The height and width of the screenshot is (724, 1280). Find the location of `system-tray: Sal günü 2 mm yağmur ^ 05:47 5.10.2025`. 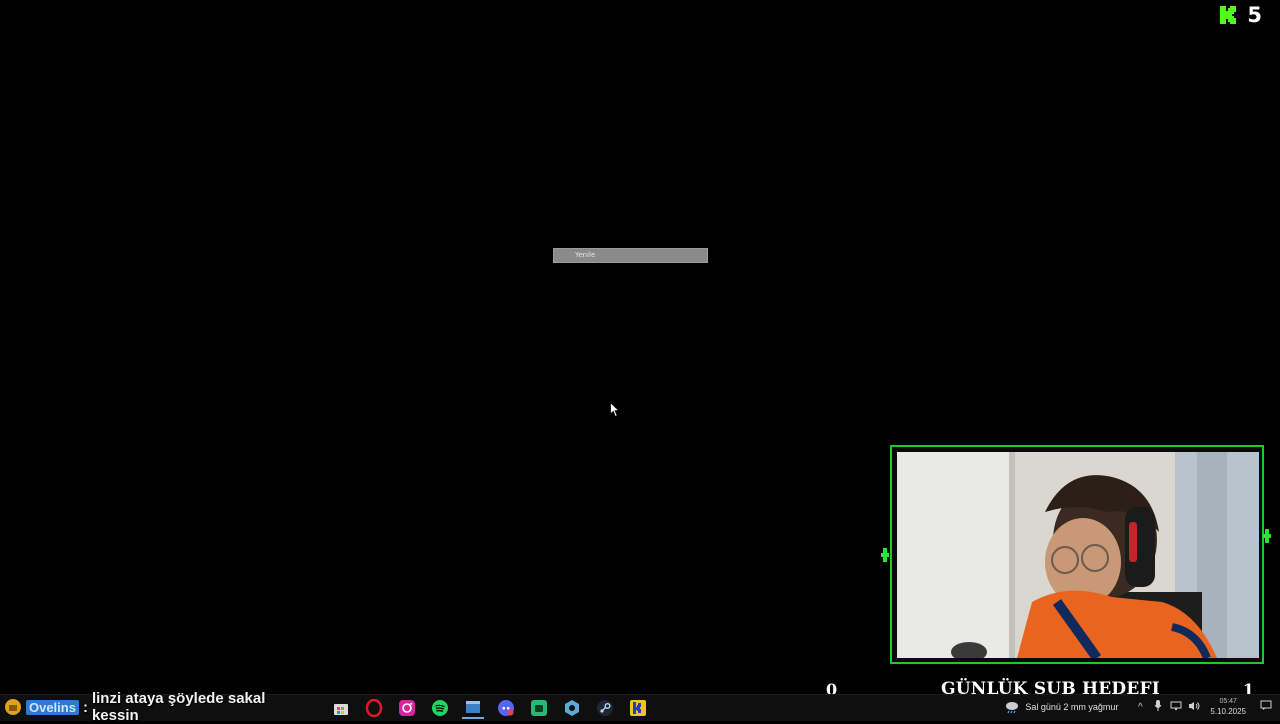

system-tray: Sal günü 2 mm yağmur ^ 05:47 5.10.2025 is located at coordinates (1142, 707).